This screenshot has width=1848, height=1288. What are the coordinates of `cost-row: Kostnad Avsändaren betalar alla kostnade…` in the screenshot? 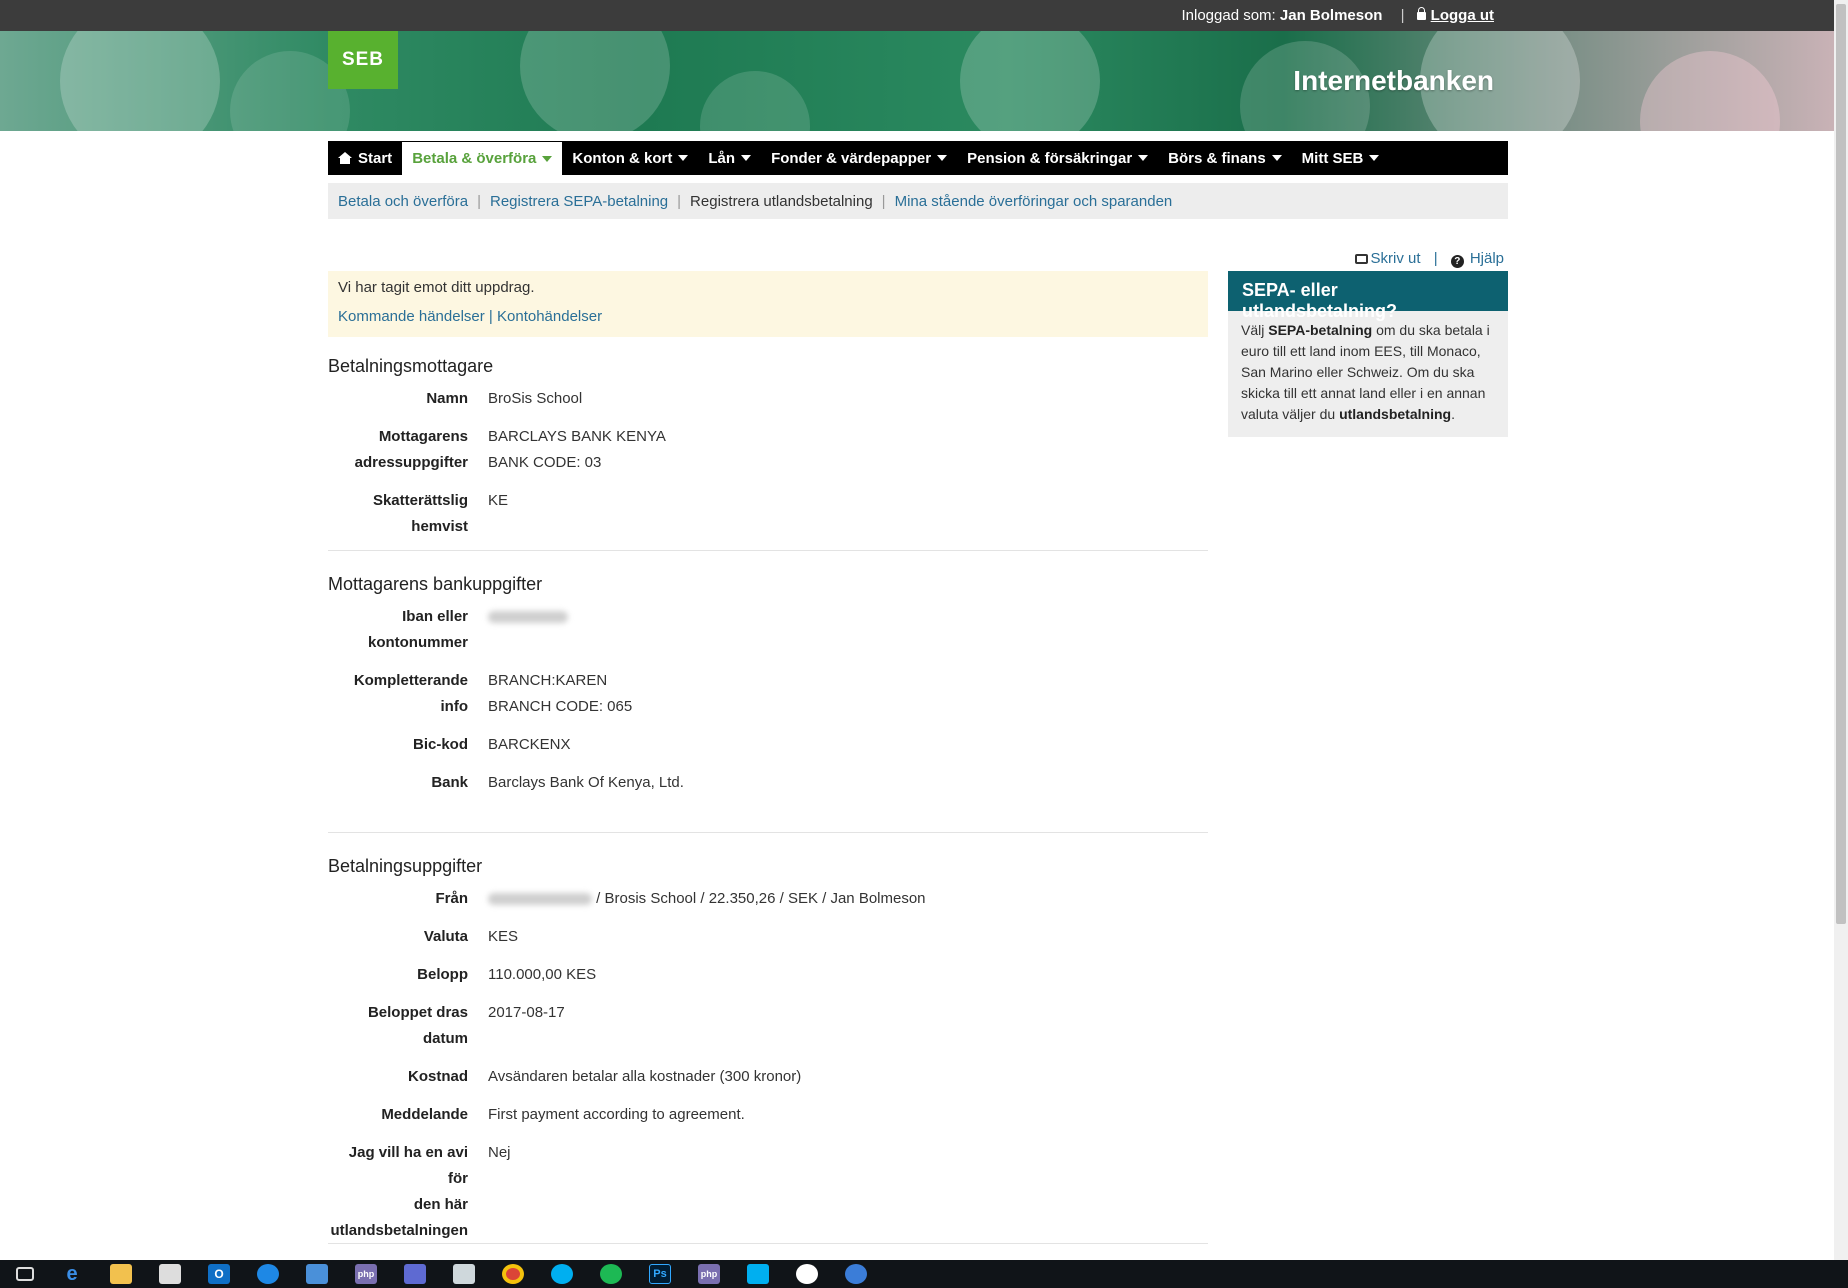 It's located at (768, 1077).